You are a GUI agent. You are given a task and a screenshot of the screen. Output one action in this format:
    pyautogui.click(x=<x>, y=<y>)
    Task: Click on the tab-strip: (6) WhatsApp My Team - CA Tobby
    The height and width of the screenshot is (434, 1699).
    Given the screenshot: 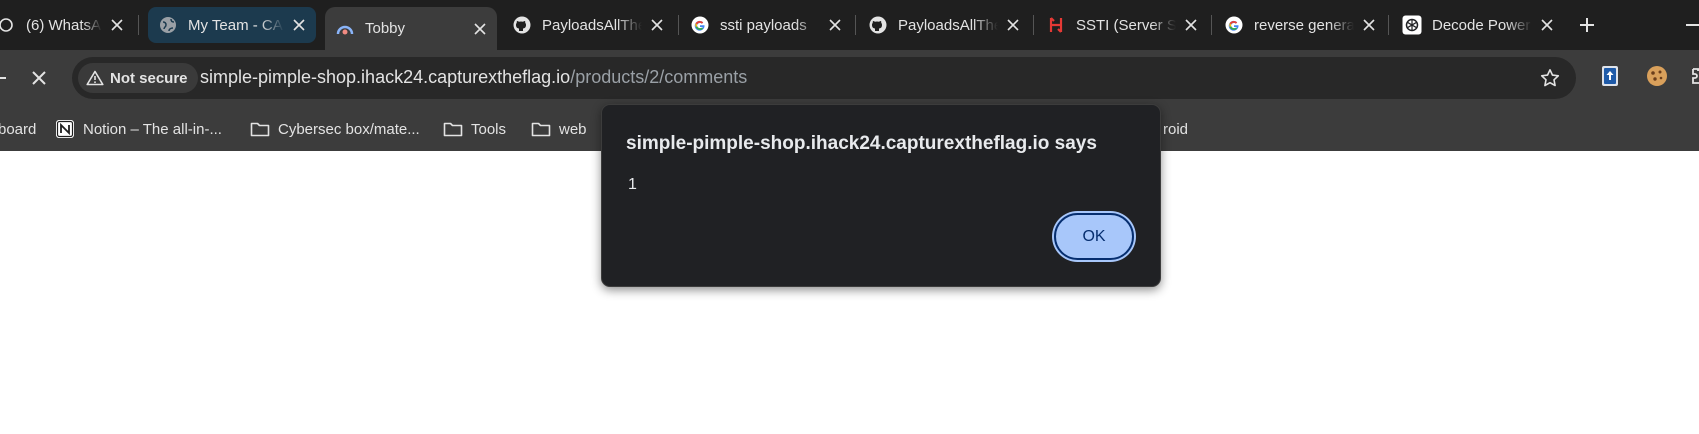 What is the action you would take?
    pyautogui.click(x=849, y=25)
    